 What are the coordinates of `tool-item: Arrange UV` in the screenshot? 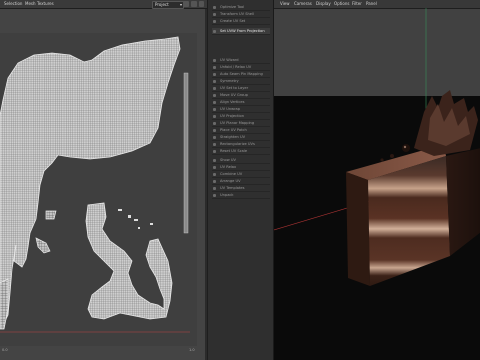 It's located at (241, 181).